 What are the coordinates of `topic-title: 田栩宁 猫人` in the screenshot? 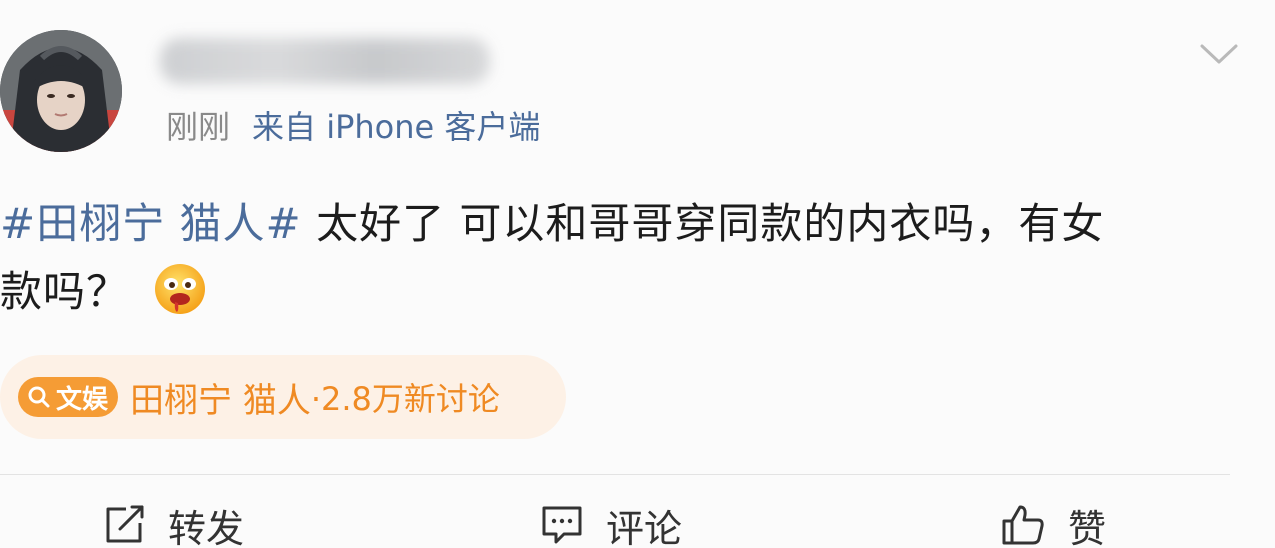 It's located at (220, 400).